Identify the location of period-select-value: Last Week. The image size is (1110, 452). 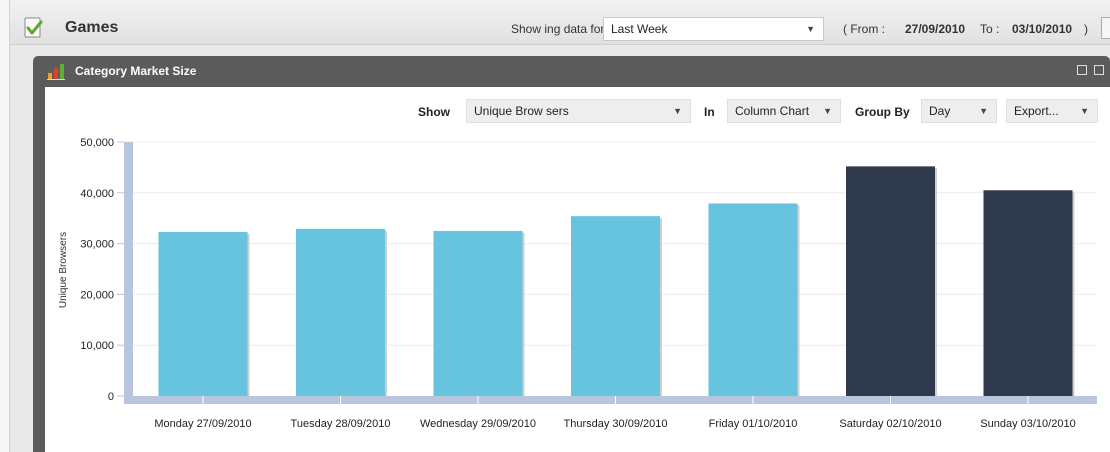
(639, 29).